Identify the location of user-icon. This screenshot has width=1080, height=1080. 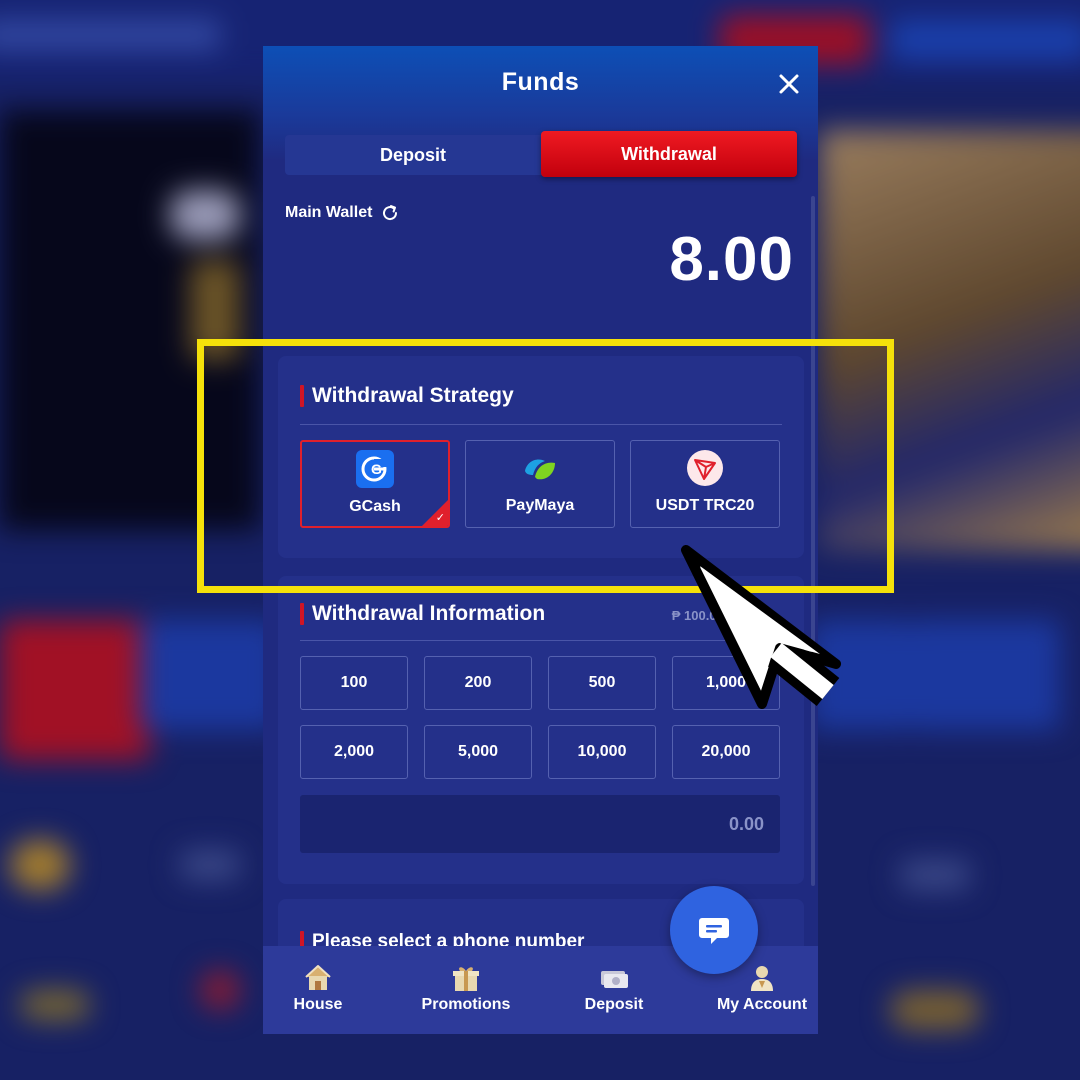
(762, 978).